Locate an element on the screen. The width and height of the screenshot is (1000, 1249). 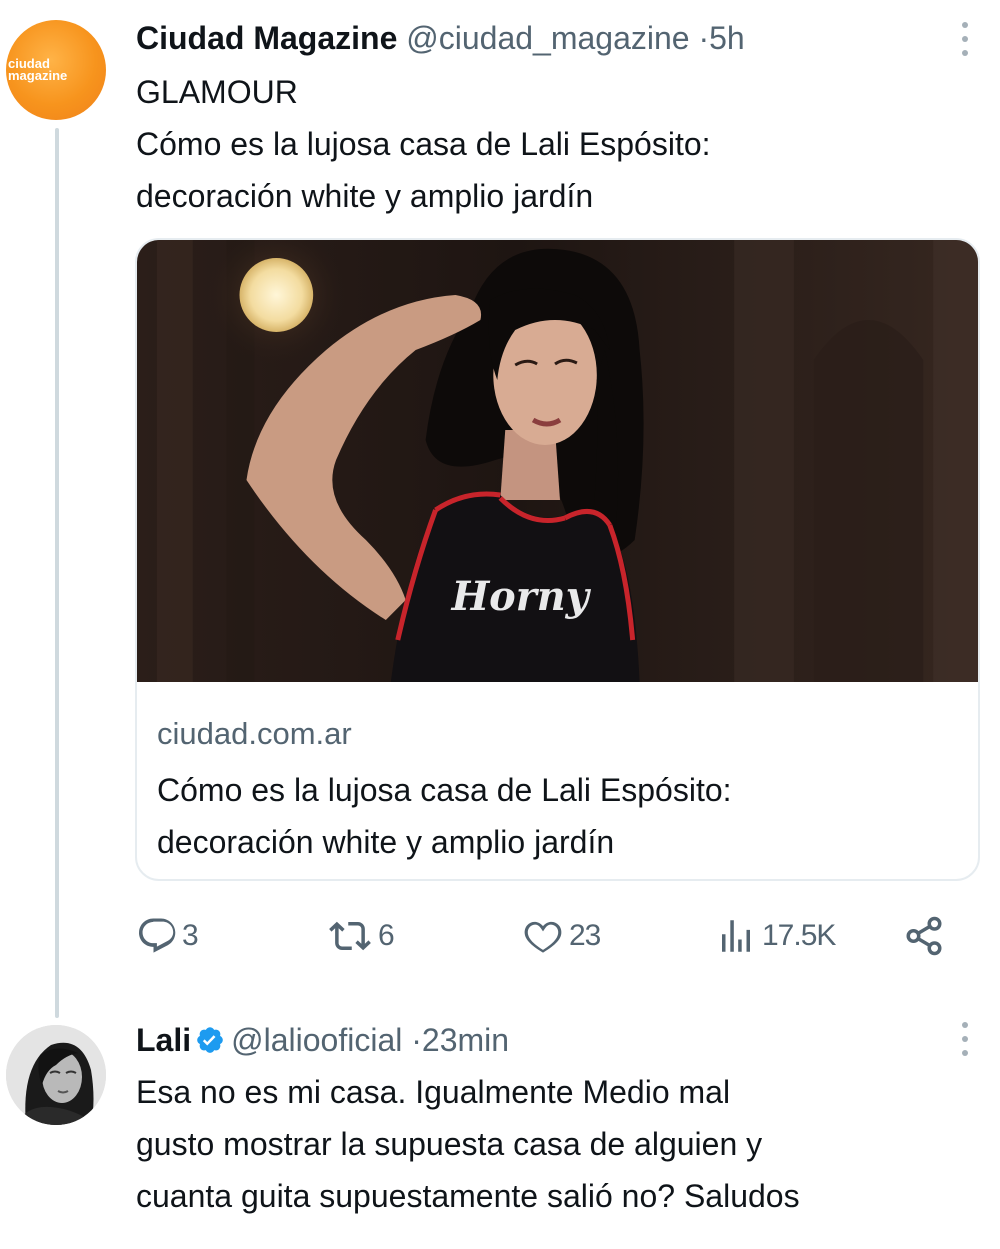
views-count: 17.5K is located at coordinates (799, 935).